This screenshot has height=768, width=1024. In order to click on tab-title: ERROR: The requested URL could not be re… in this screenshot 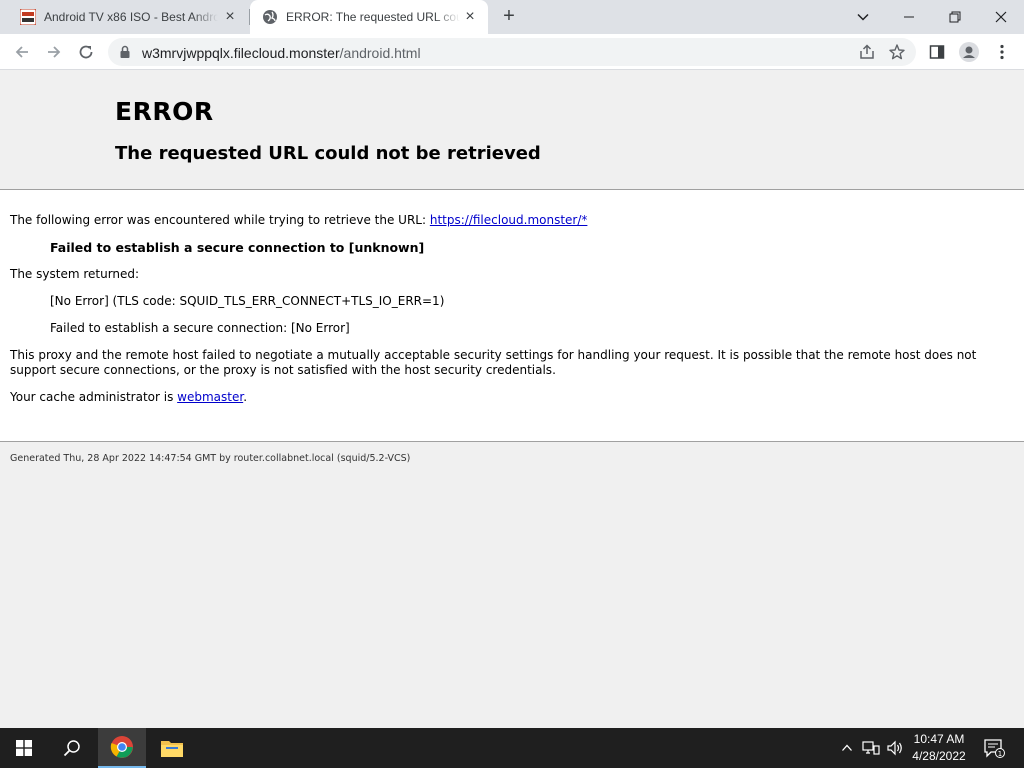, I will do `click(373, 17)`.